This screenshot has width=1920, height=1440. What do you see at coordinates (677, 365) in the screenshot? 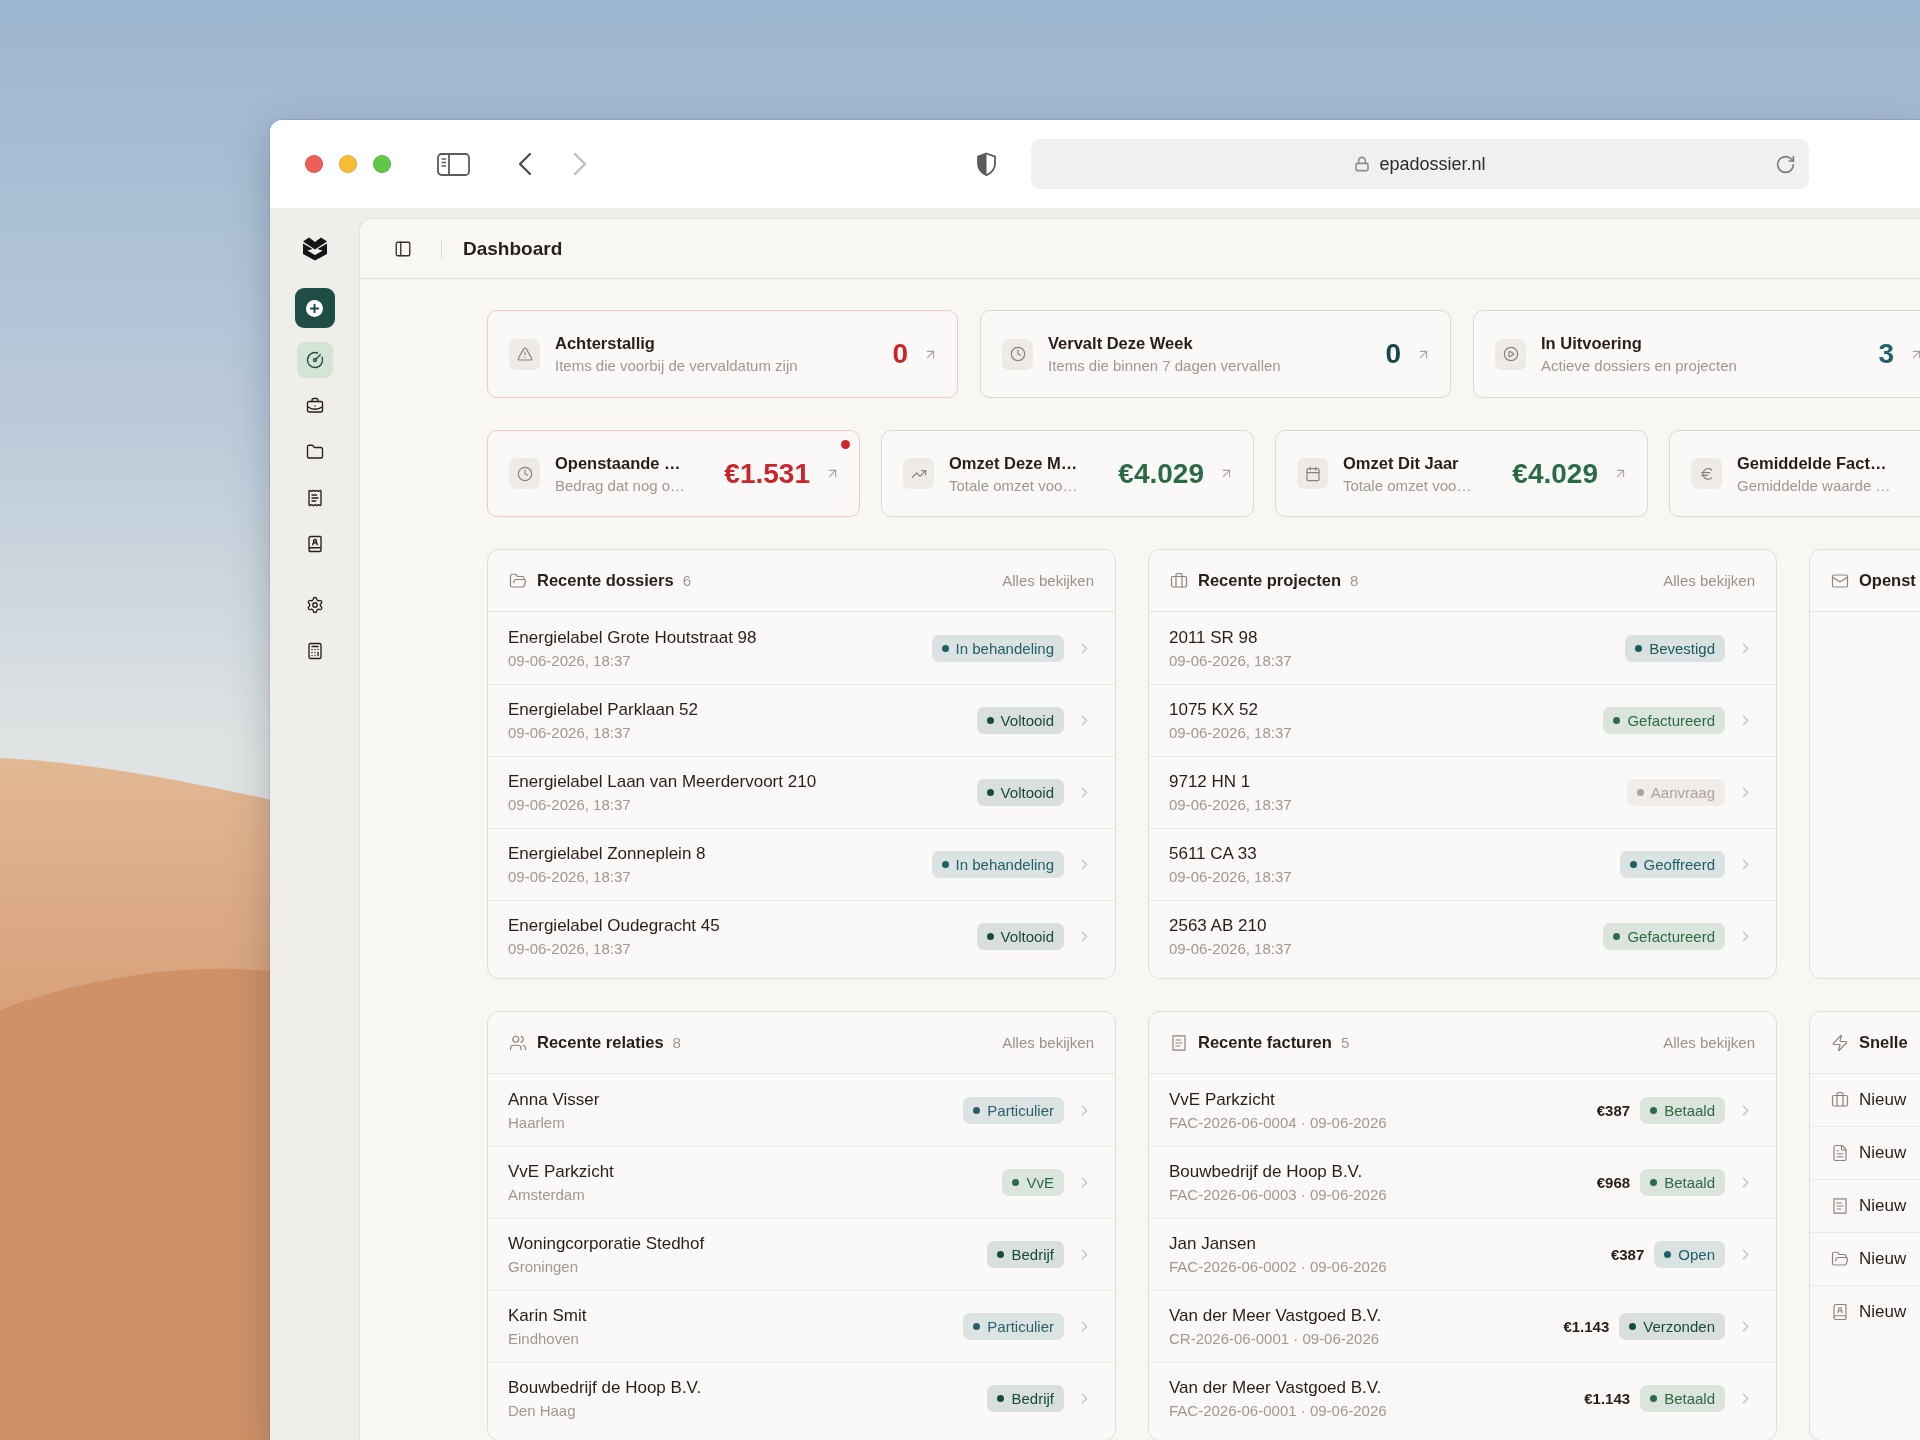
I see `card-subtitle: Items die voorbij de vervaldatum zijn` at bounding box center [677, 365].